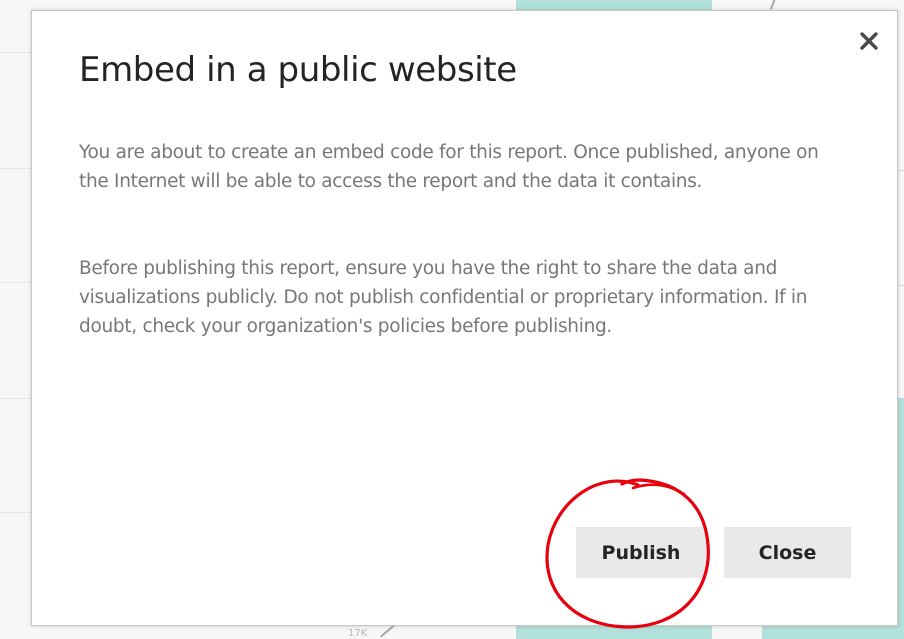  Describe the element at coordinates (358, 633) in the screenshot. I see `background-axis-label: 17K` at that location.